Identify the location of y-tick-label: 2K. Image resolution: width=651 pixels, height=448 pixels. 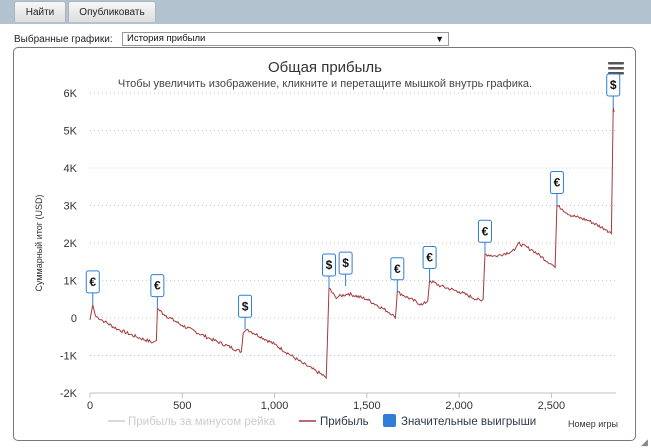
(71, 244).